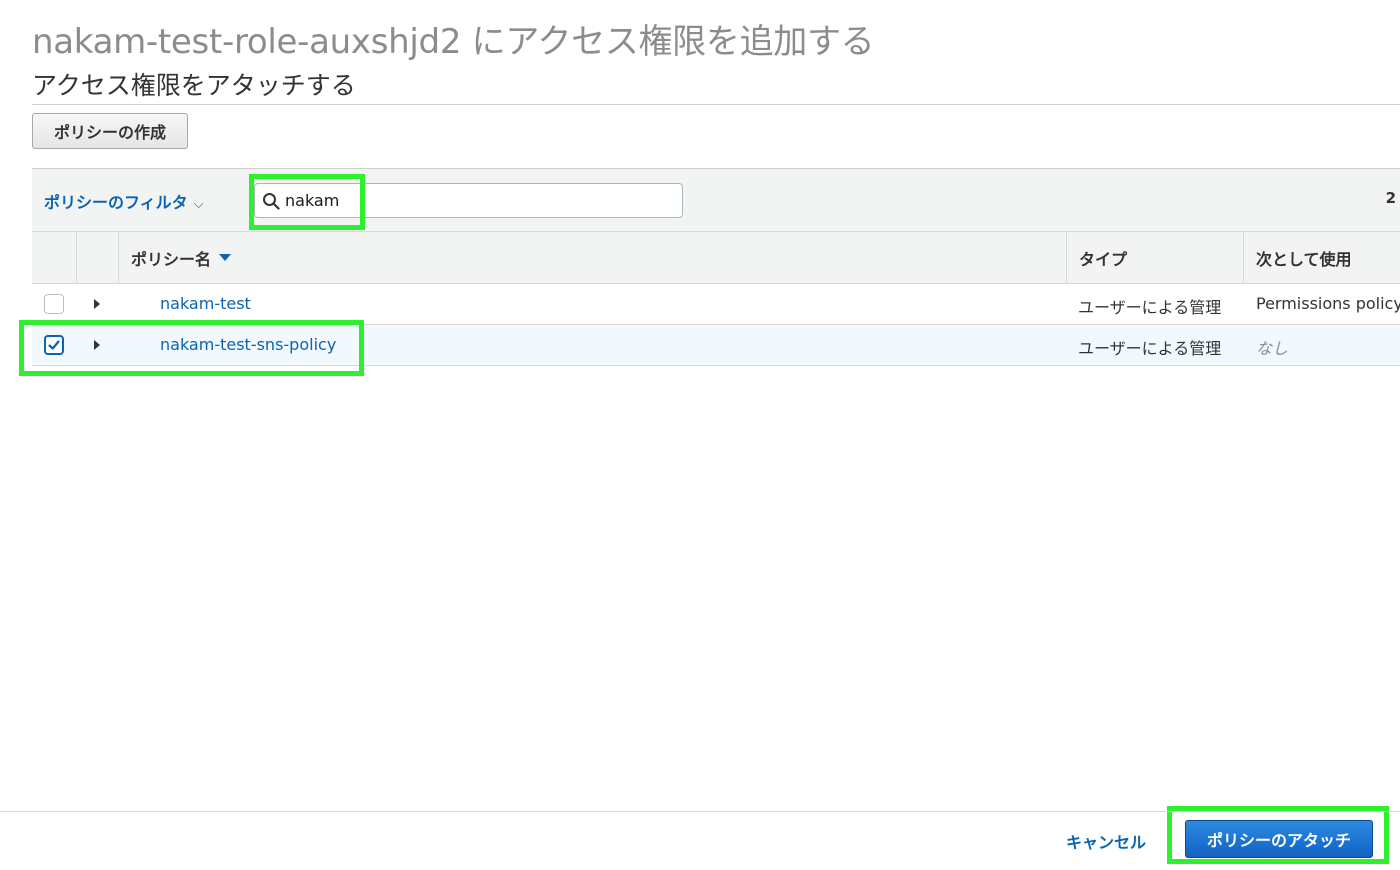  I want to click on create-policy-button: ポリシーの作成, so click(110, 131).